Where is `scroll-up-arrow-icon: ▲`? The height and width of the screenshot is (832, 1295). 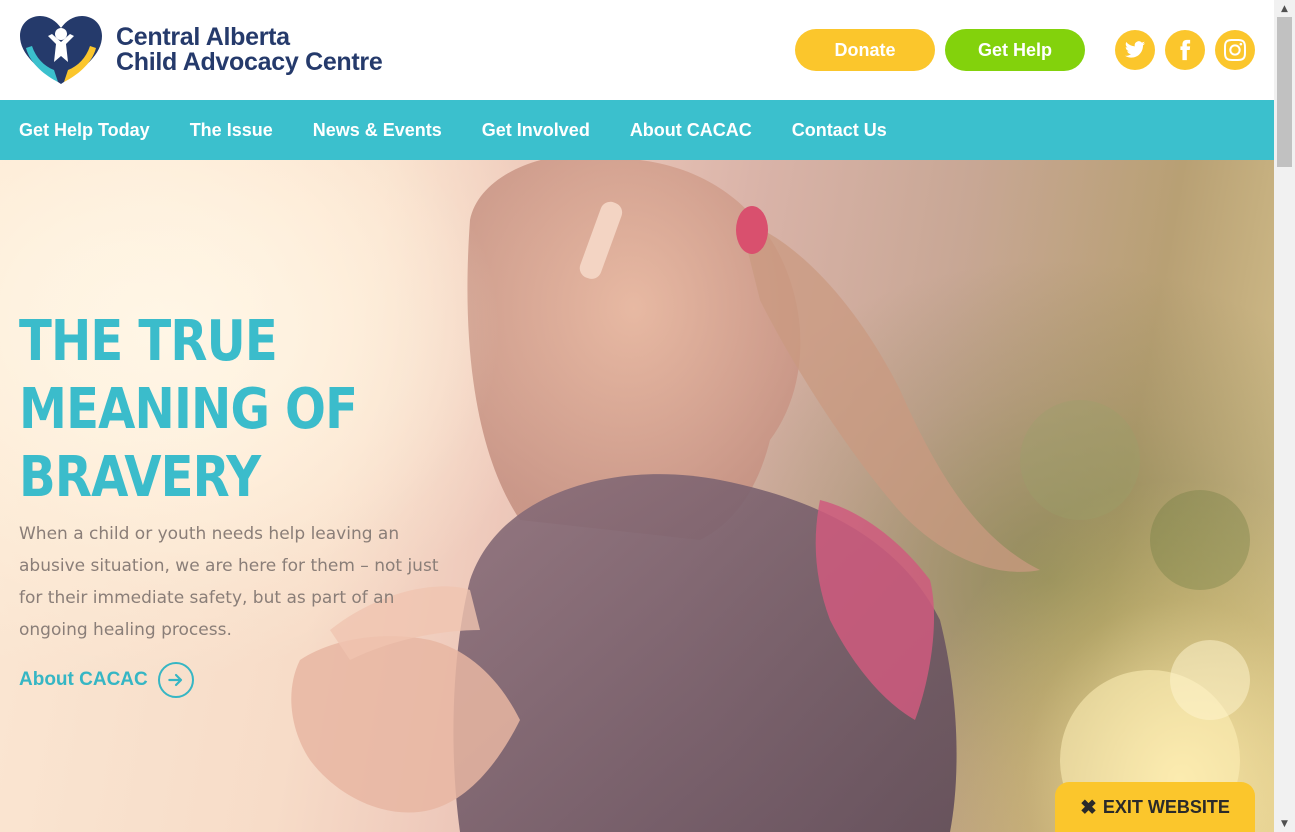 scroll-up-arrow-icon: ▲ is located at coordinates (1284, 8).